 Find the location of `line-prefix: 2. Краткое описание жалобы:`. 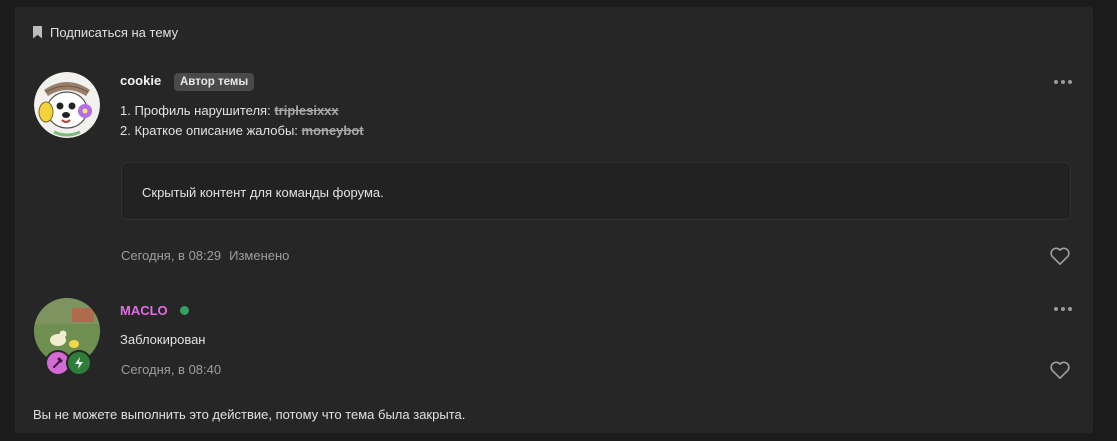

line-prefix: 2. Краткое описание жалобы: is located at coordinates (211, 130).